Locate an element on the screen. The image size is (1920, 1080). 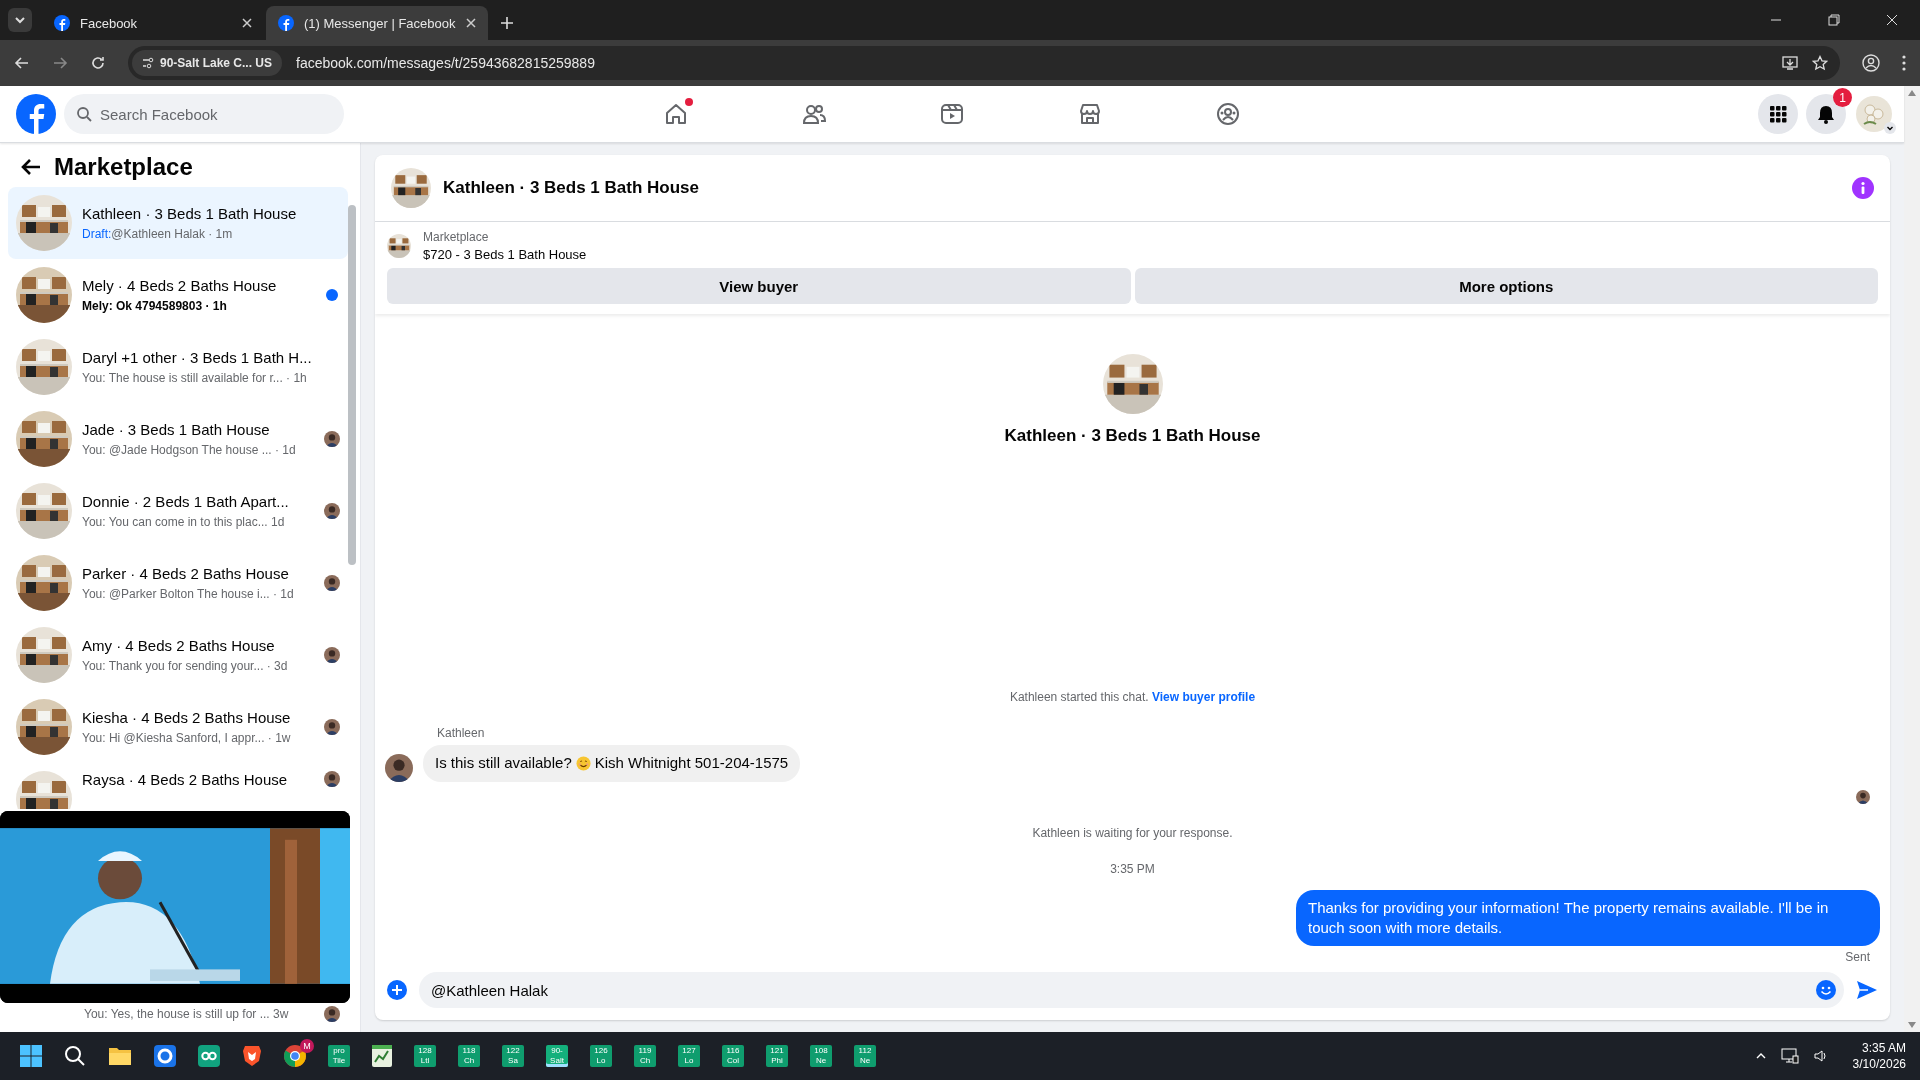
folder-icon is located at coordinates (120, 1056).